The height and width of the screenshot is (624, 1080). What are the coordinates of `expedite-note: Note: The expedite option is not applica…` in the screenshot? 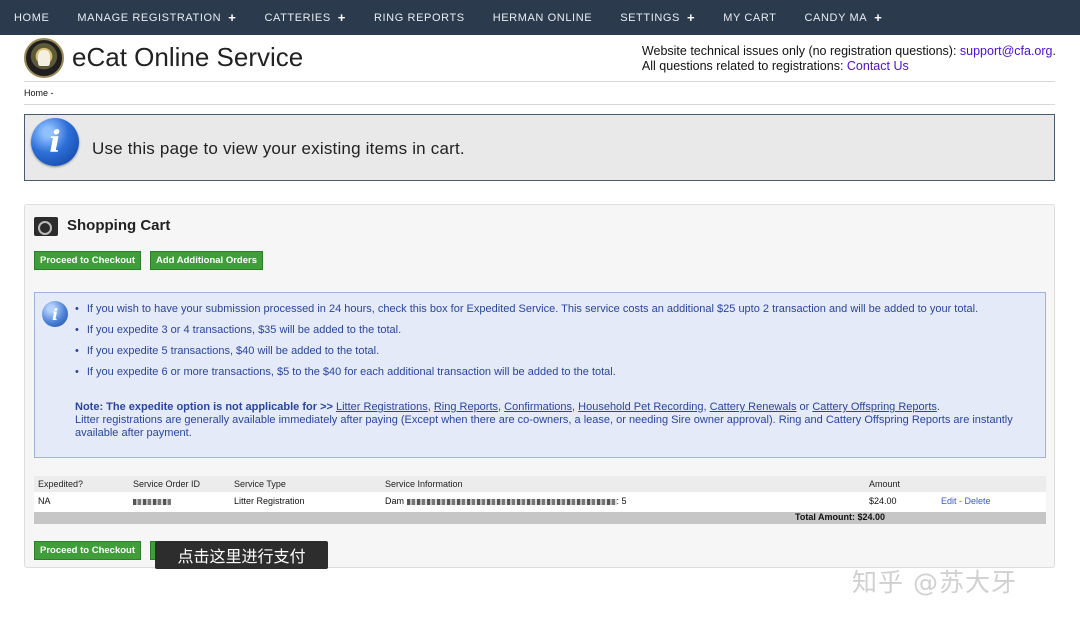 It's located at (544, 420).